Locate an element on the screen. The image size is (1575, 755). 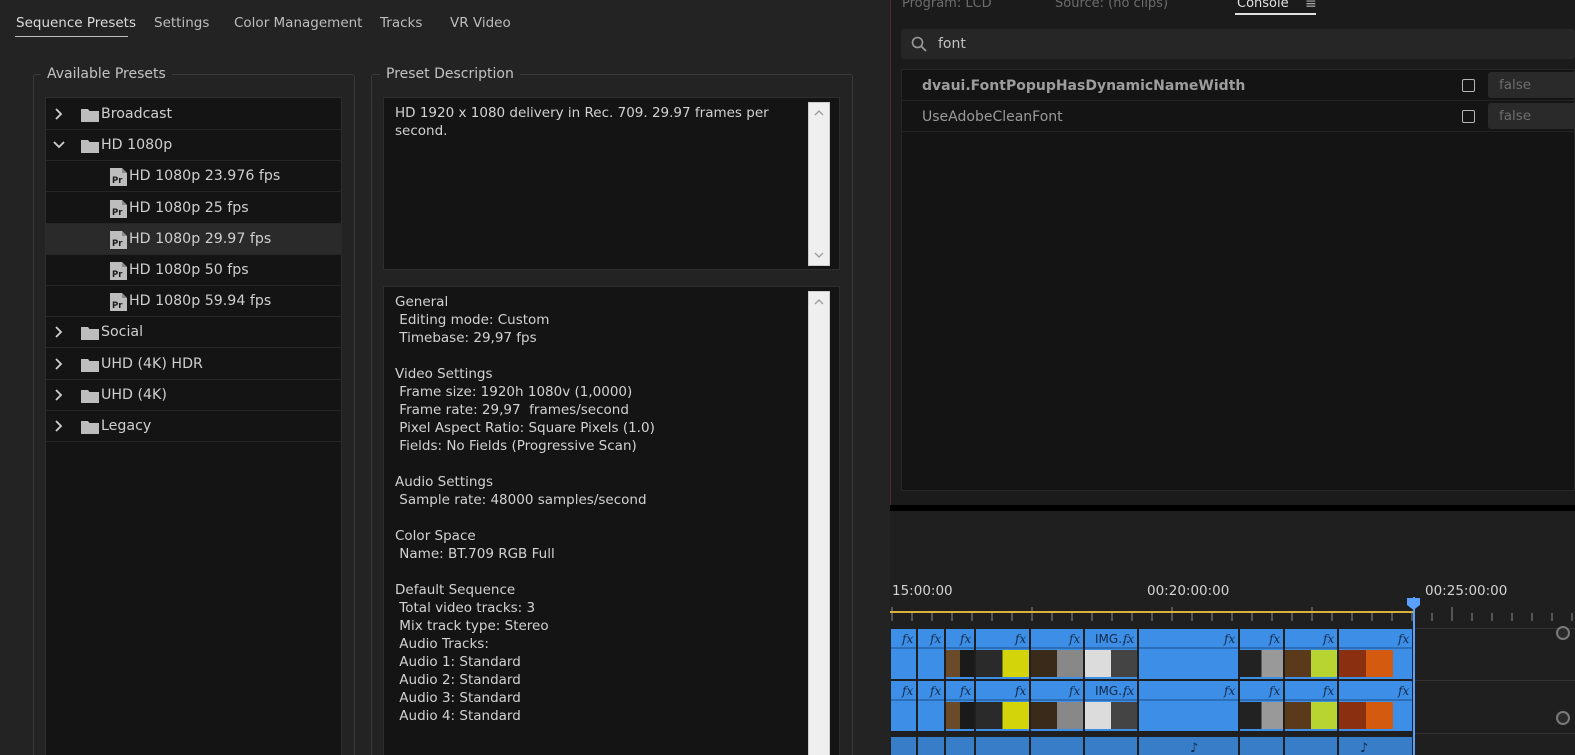
tree-row-label: Legacy is located at coordinates (126, 426).